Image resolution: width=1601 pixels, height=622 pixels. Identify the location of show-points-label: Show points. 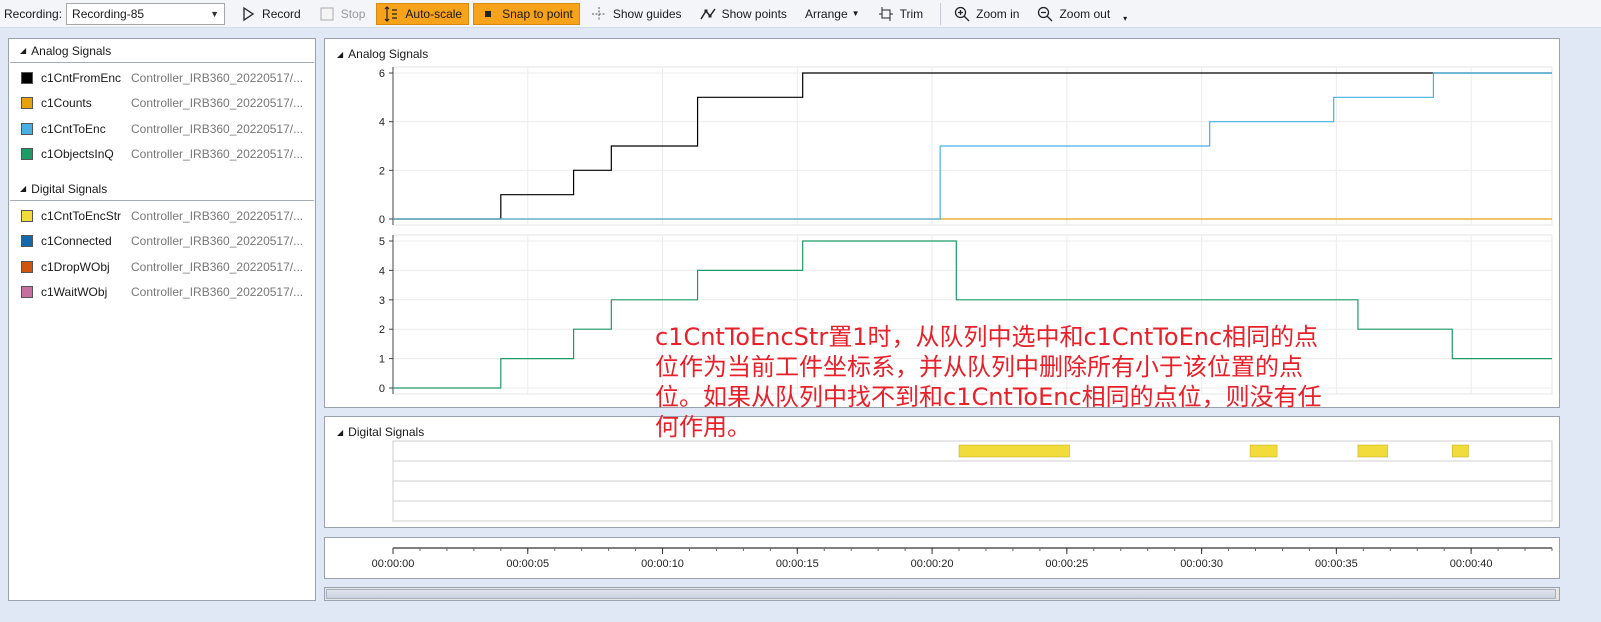
(754, 13).